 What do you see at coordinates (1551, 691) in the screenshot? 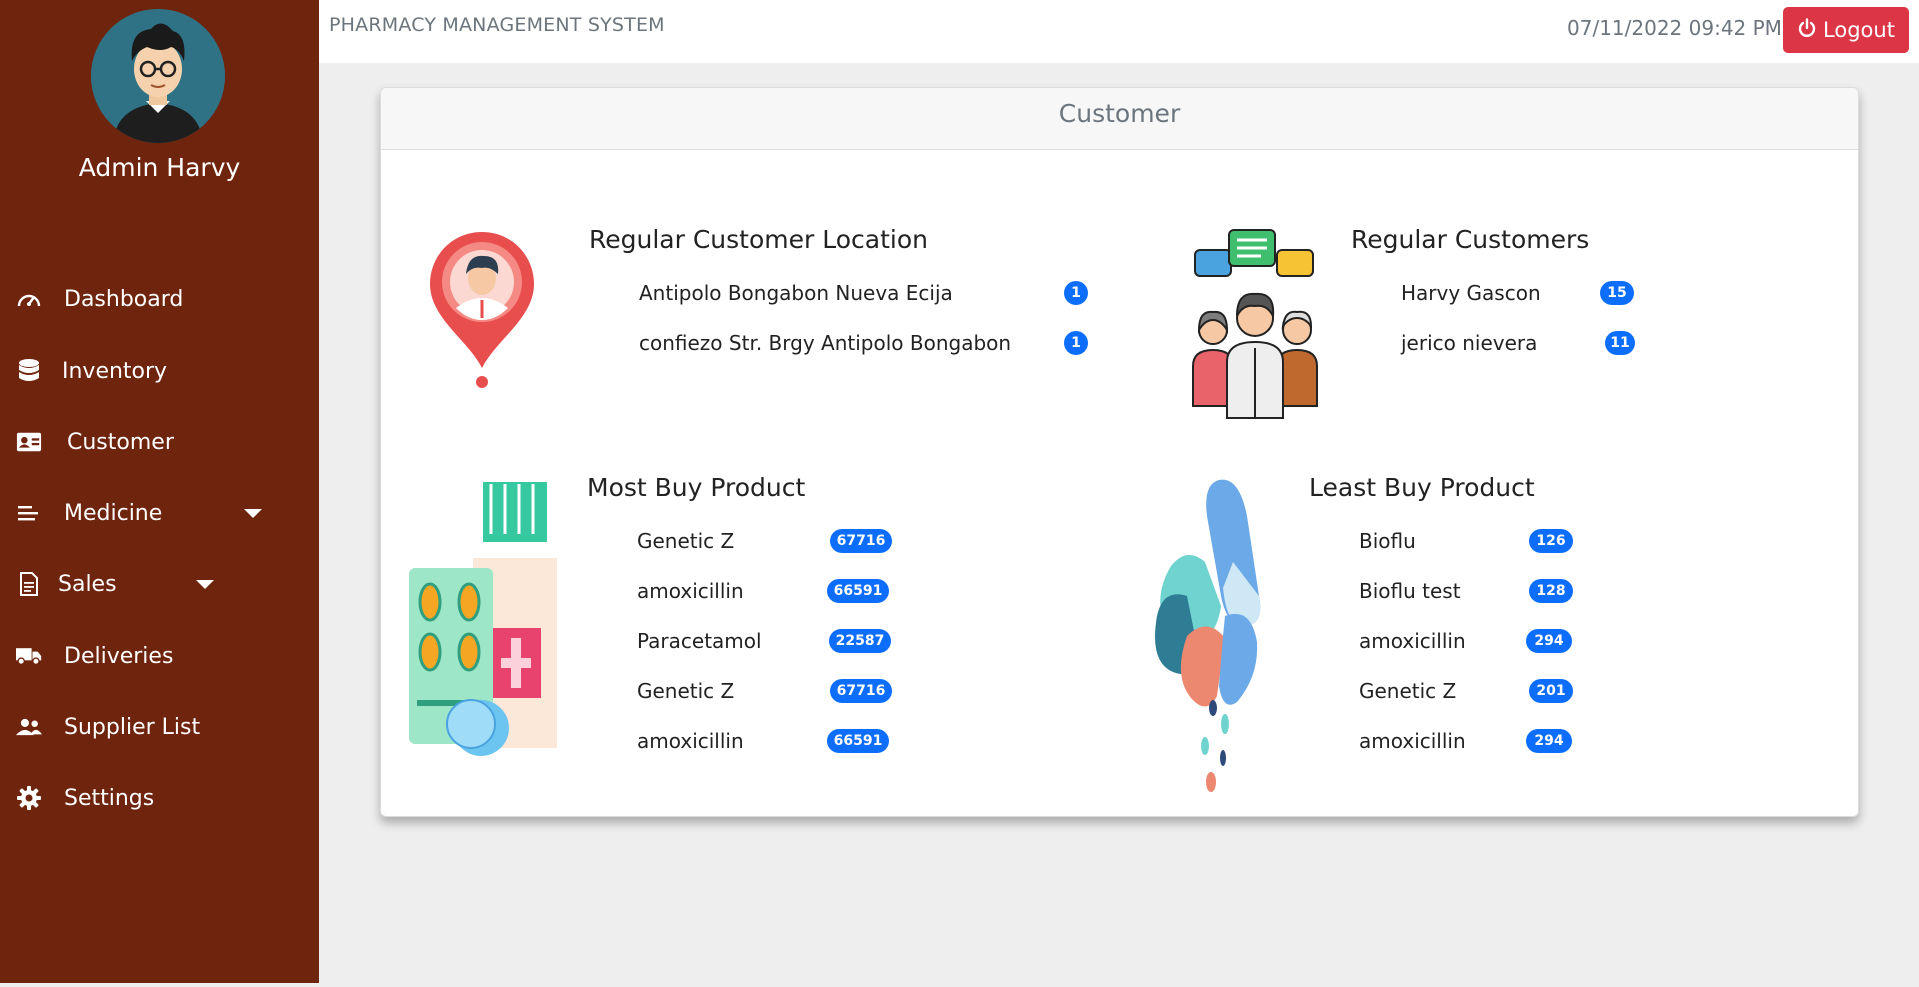
I see `count-badge: 201` at bounding box center [1551, 691].